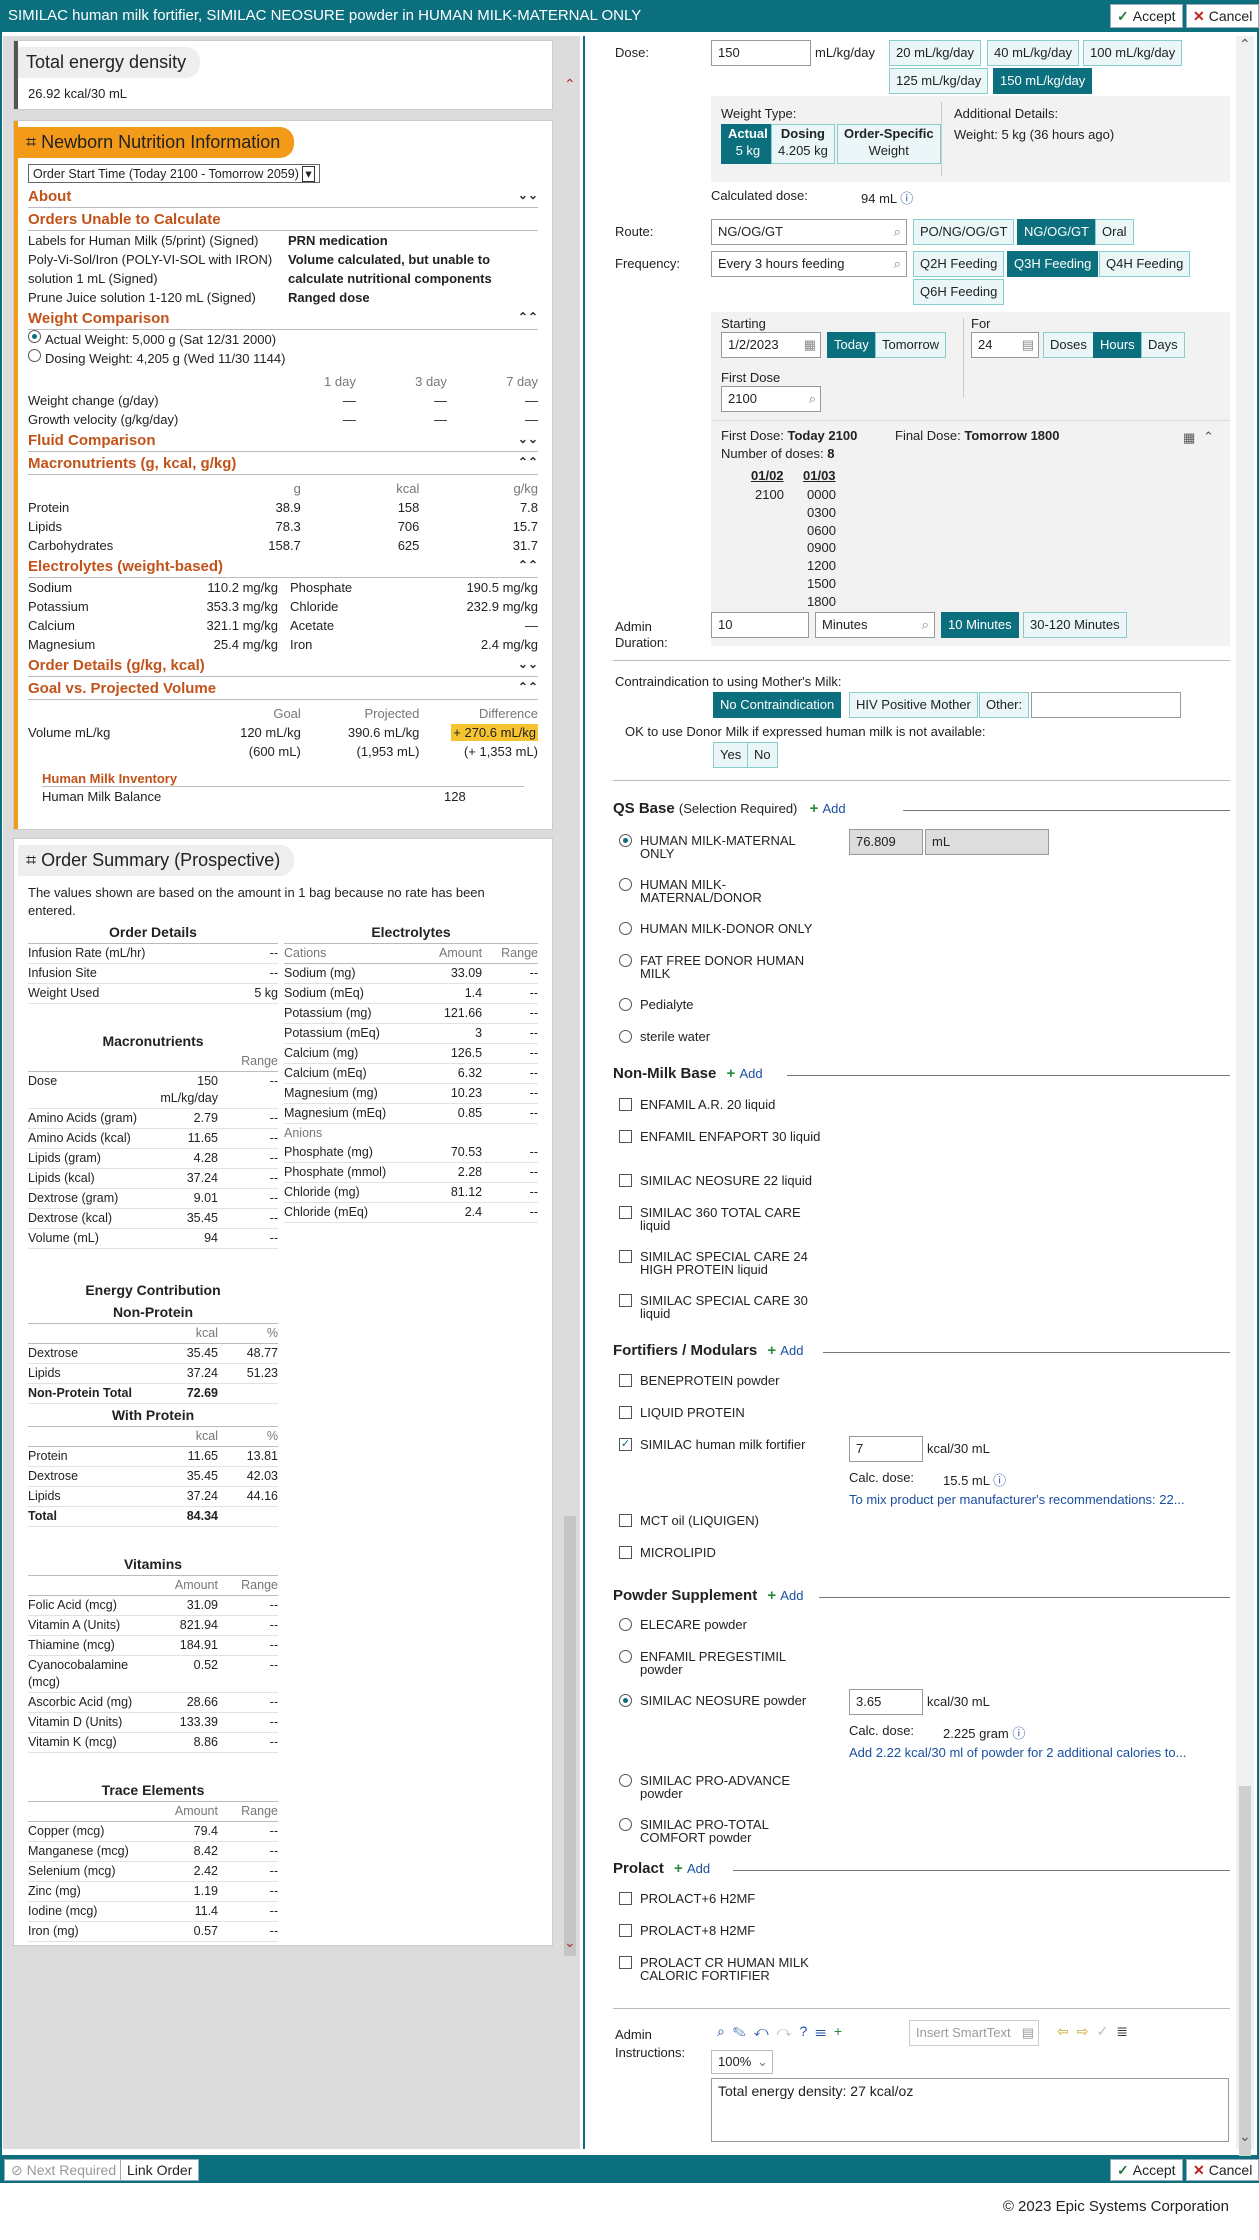 The height and width of the screenshot is (2240, 1259). What do you see at coordinates (1053, 264) in the screenshot?
I see `freq-q3h-button: Q3H Feeding` at bounding box center [1053, 264].